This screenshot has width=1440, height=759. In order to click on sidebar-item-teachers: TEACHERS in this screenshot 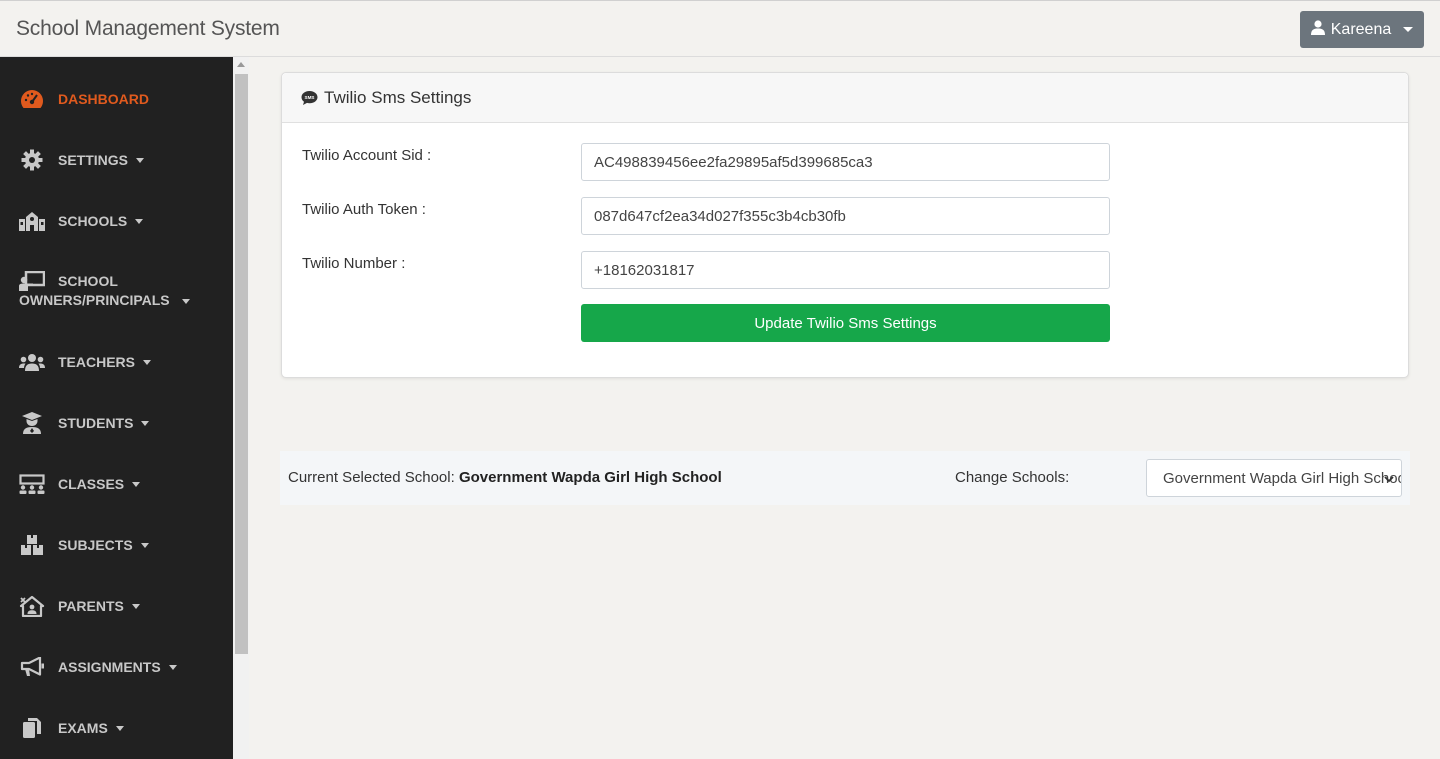, I will do `click(85, 362)`.